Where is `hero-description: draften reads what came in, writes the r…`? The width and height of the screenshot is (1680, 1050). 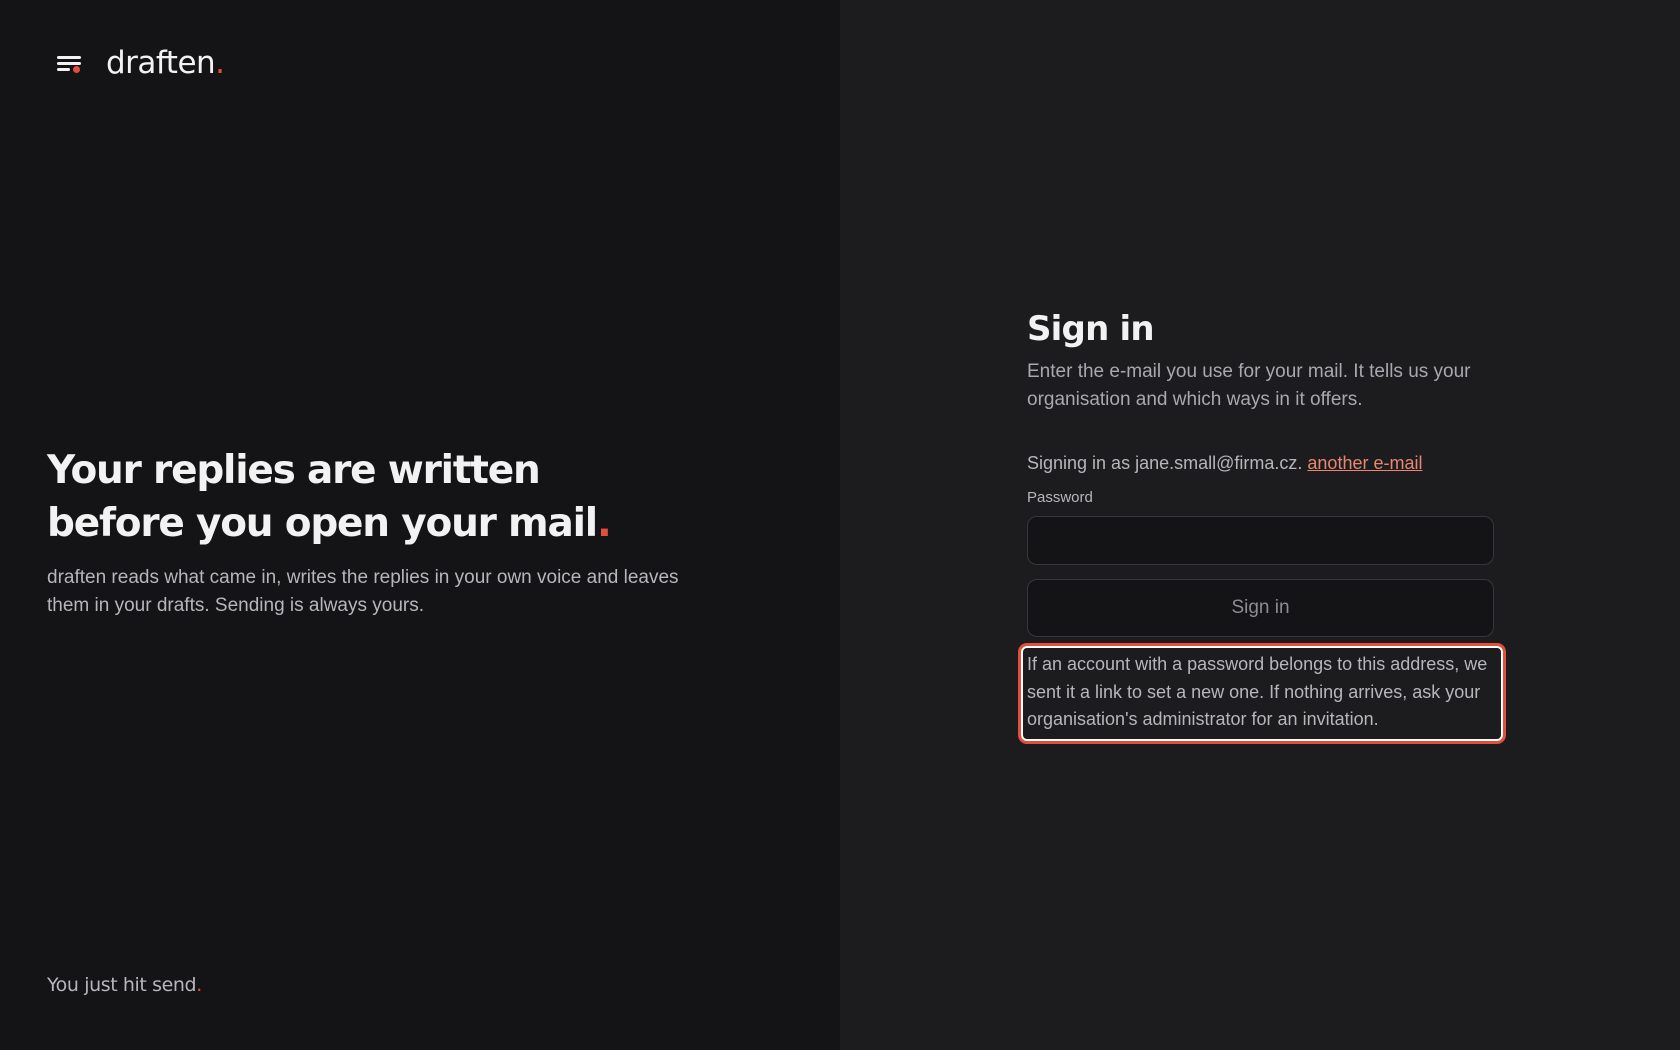
hero-description: draften reads what came in, writes the r… is located at coordinates (363, 591).